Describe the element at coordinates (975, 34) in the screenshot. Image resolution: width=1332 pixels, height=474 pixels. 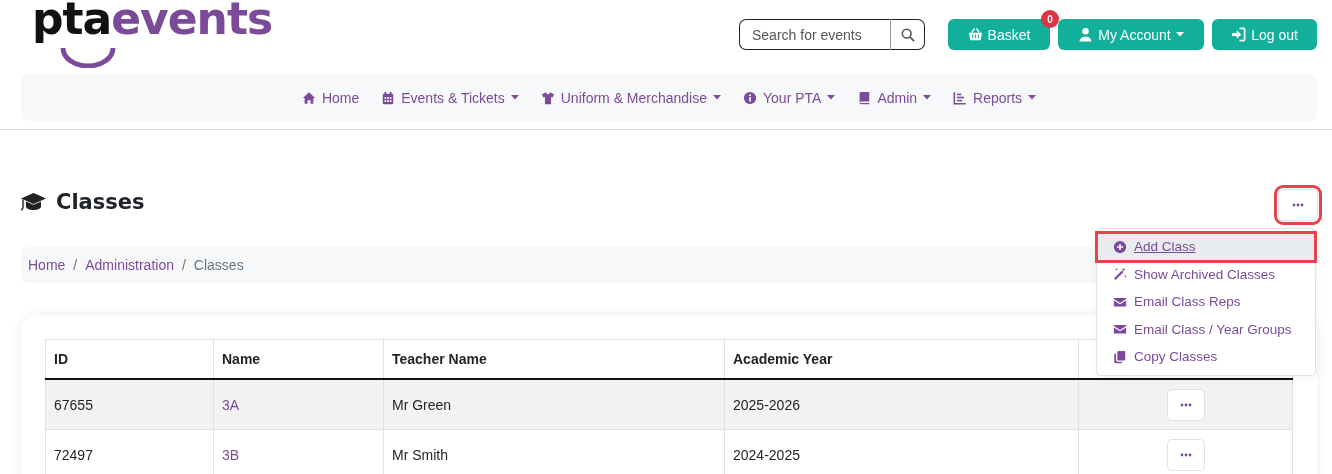
I see `basket-icon` at that location.